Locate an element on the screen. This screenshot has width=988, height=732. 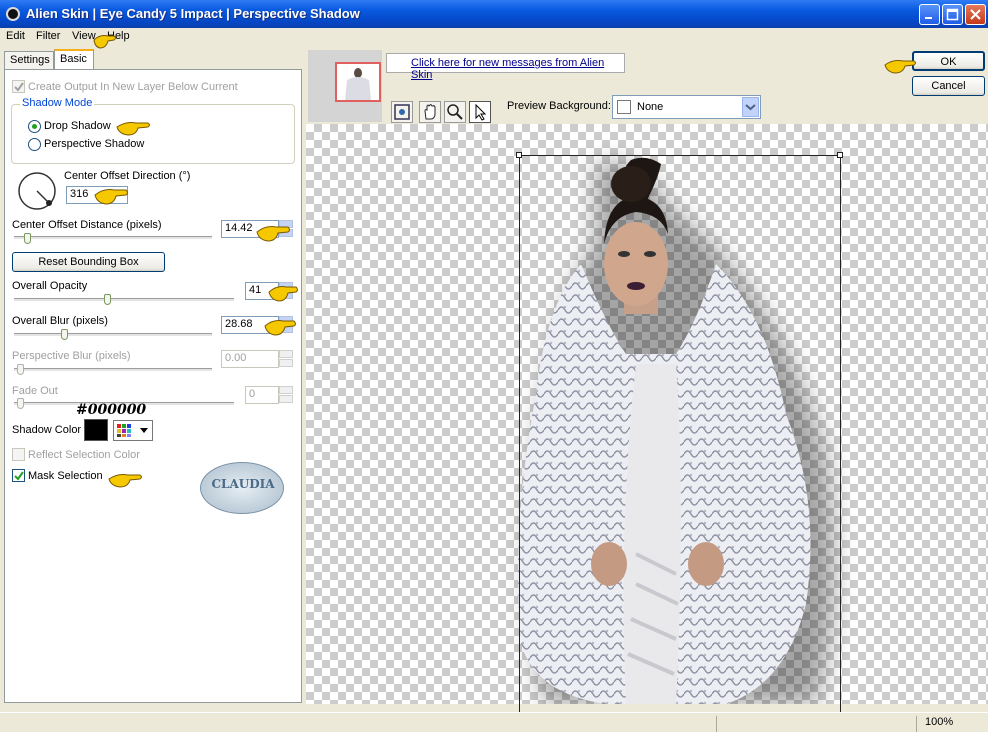
ok-button: OK is located at coordinates (948, 61).